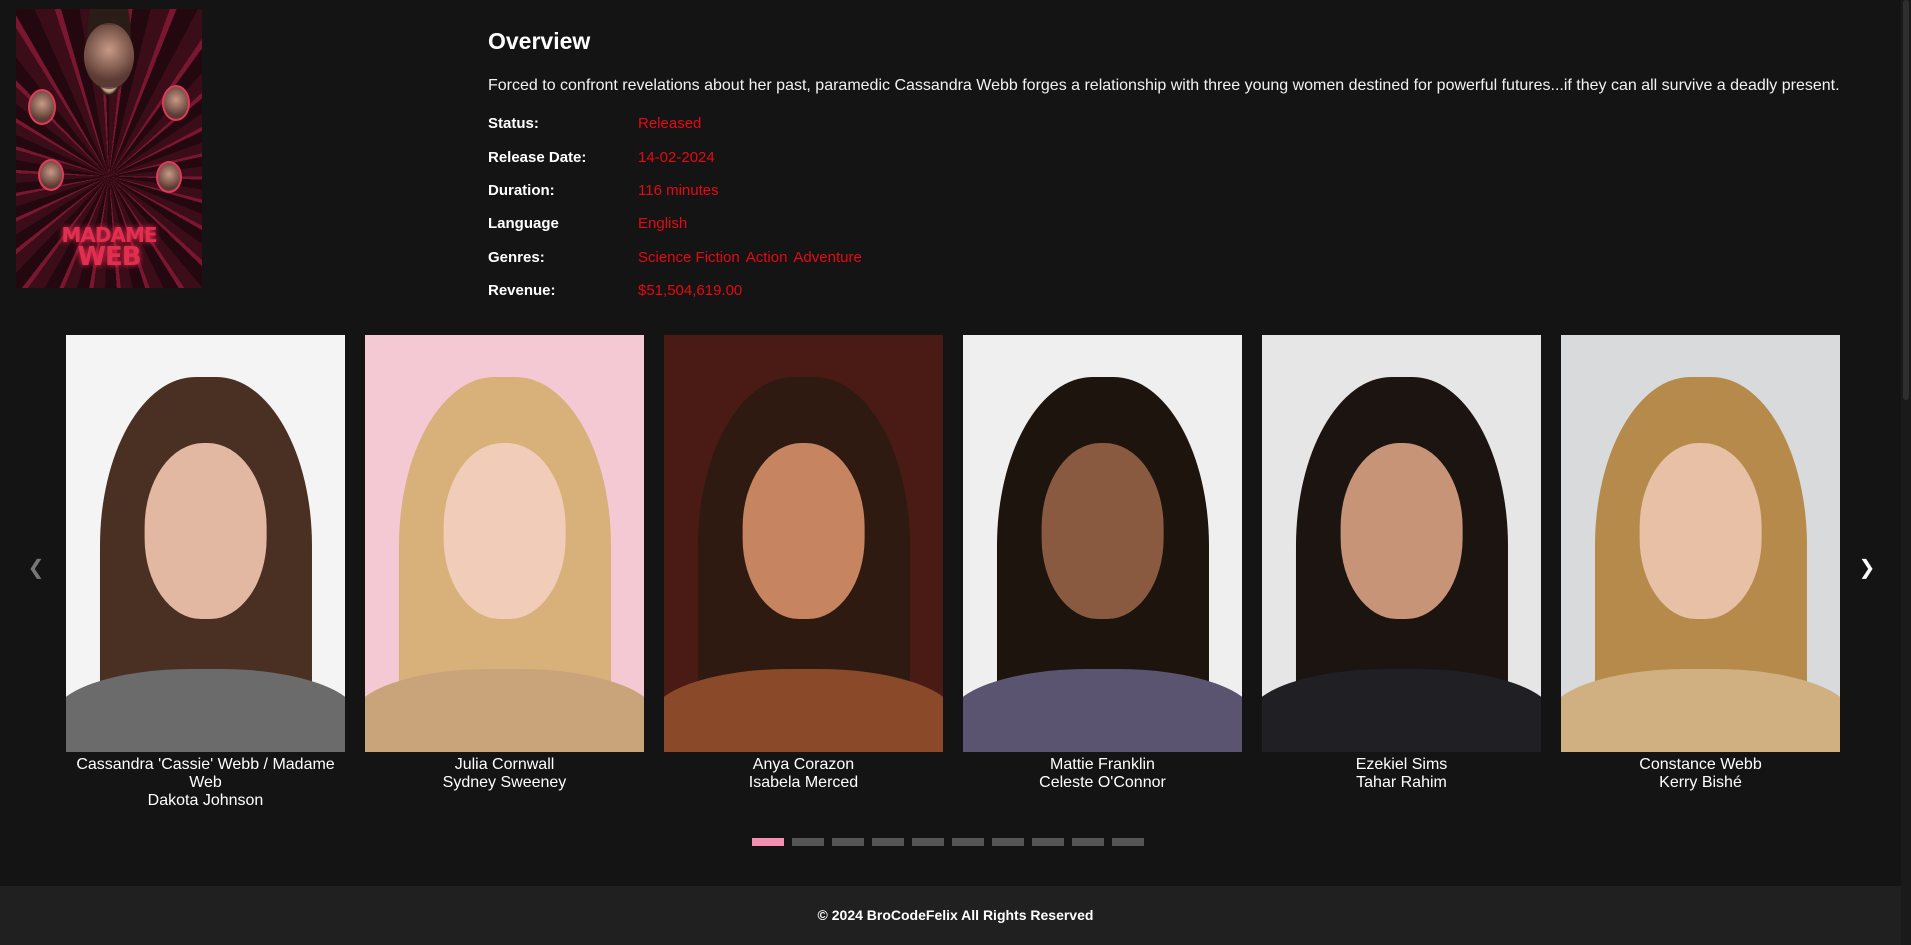 The height and width of the screenshot is (945, 1911). What do you see at coordinates (205, 800) in the screenshot?
I see `cast-actor-name: Dakota Johnson` at bounding box center [205, 800].